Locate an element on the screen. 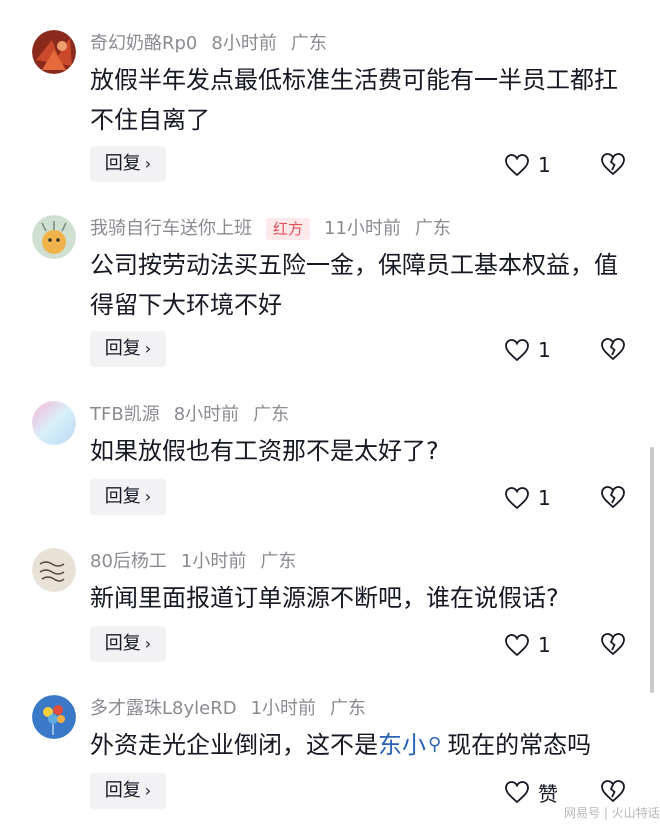  comment-text: 公司按劳动法买五险一金，保障员工基本权益，值得留下大环境不好 is located at coordinates (362, 285).